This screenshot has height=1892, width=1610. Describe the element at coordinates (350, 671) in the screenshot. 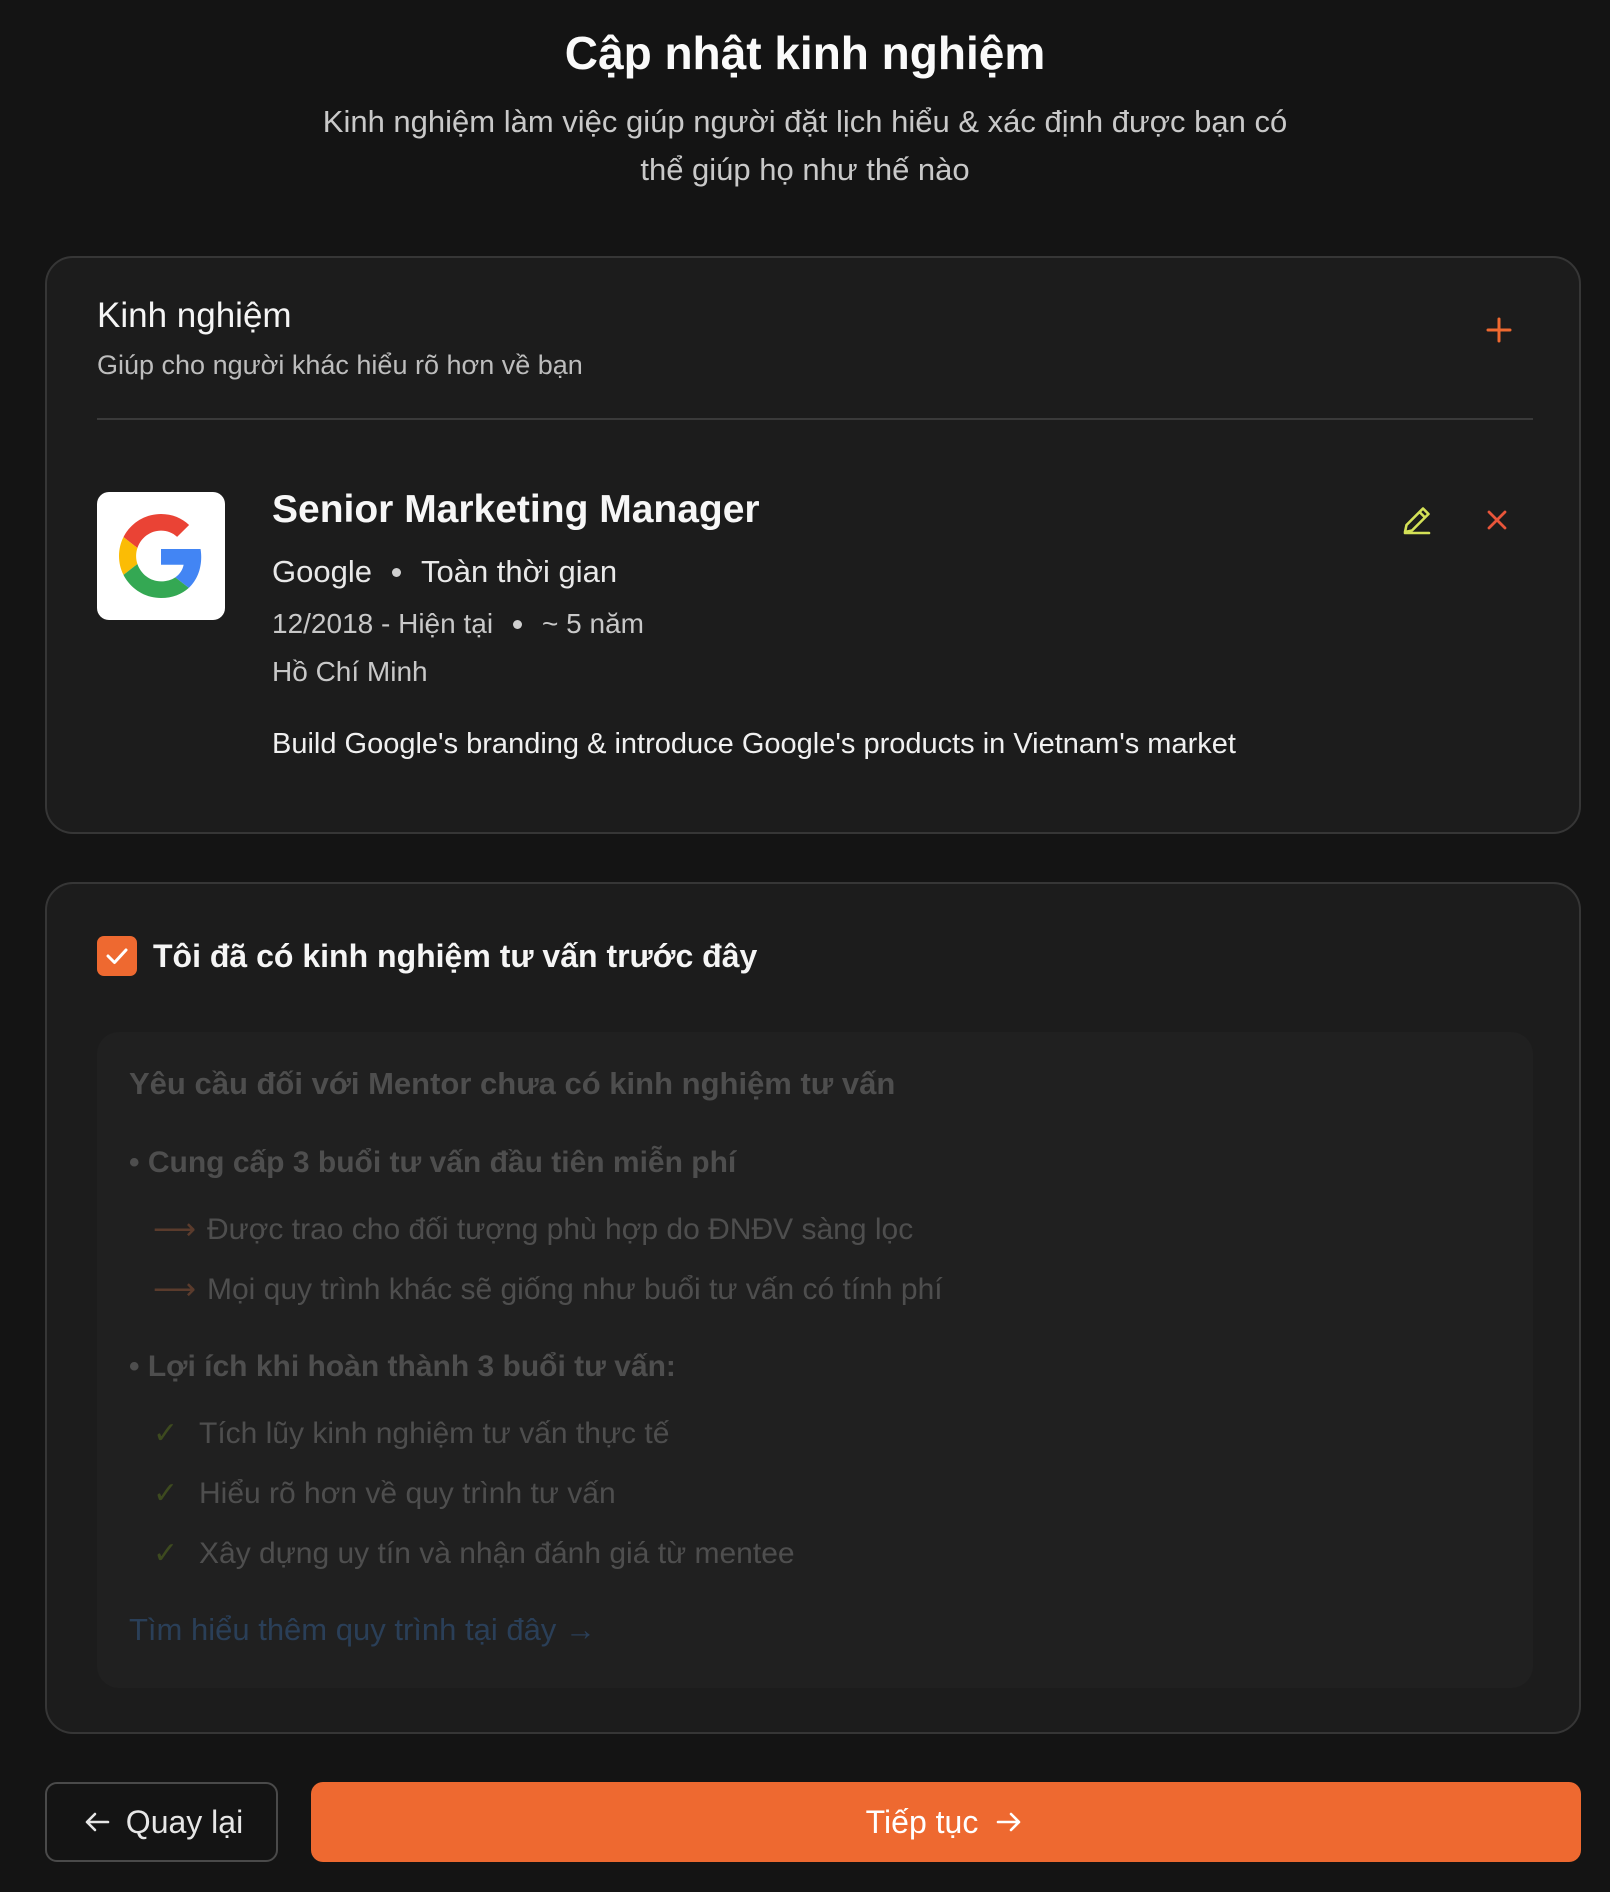

I see `job-location: Hồ Chí Minh` at that location.